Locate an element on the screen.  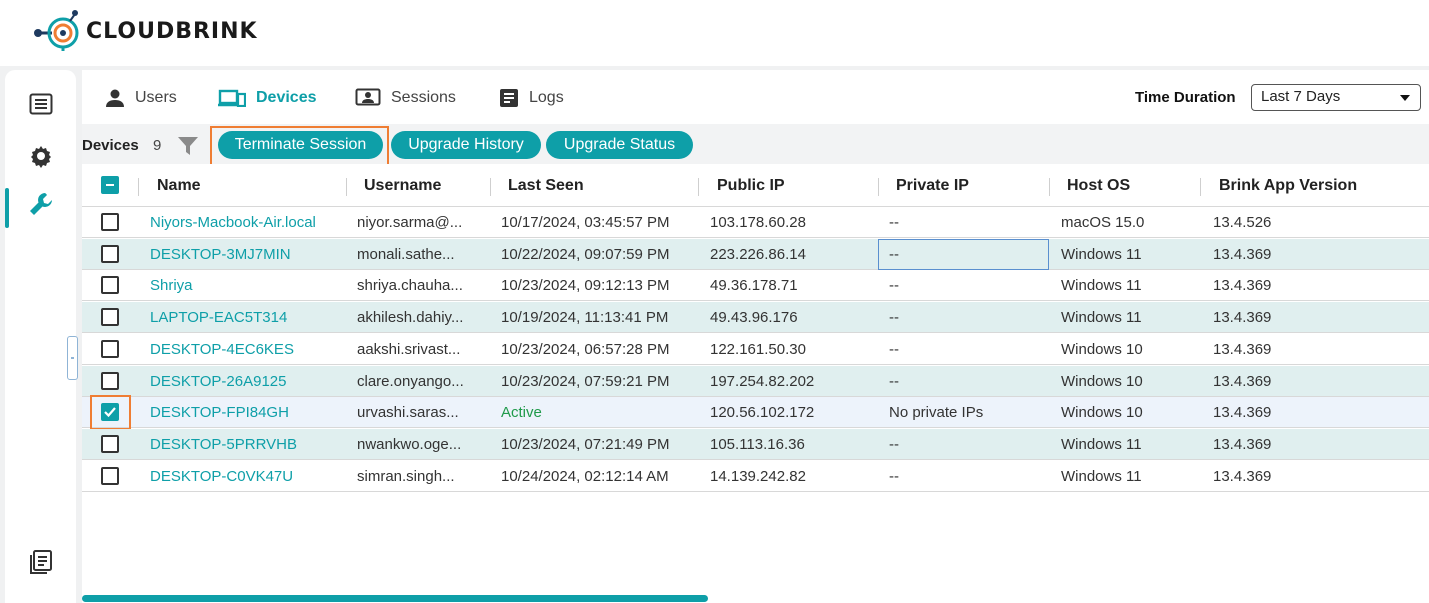
column-header-last-seen: Last Seen is located at coordinates (546, 186).